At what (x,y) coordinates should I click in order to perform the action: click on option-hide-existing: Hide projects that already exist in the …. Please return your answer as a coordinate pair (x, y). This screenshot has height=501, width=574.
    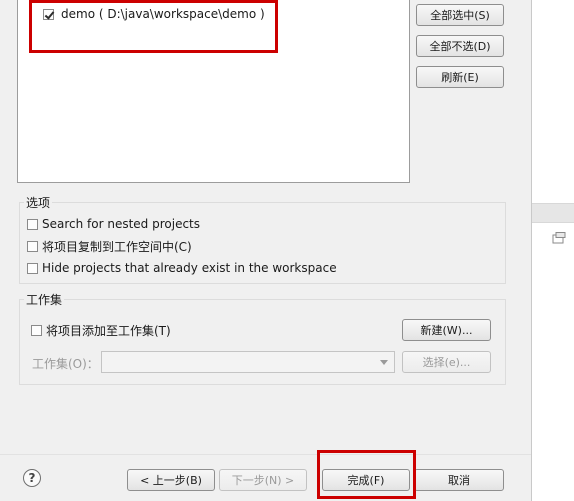
    Looking at the image, I should click on (182, 268).